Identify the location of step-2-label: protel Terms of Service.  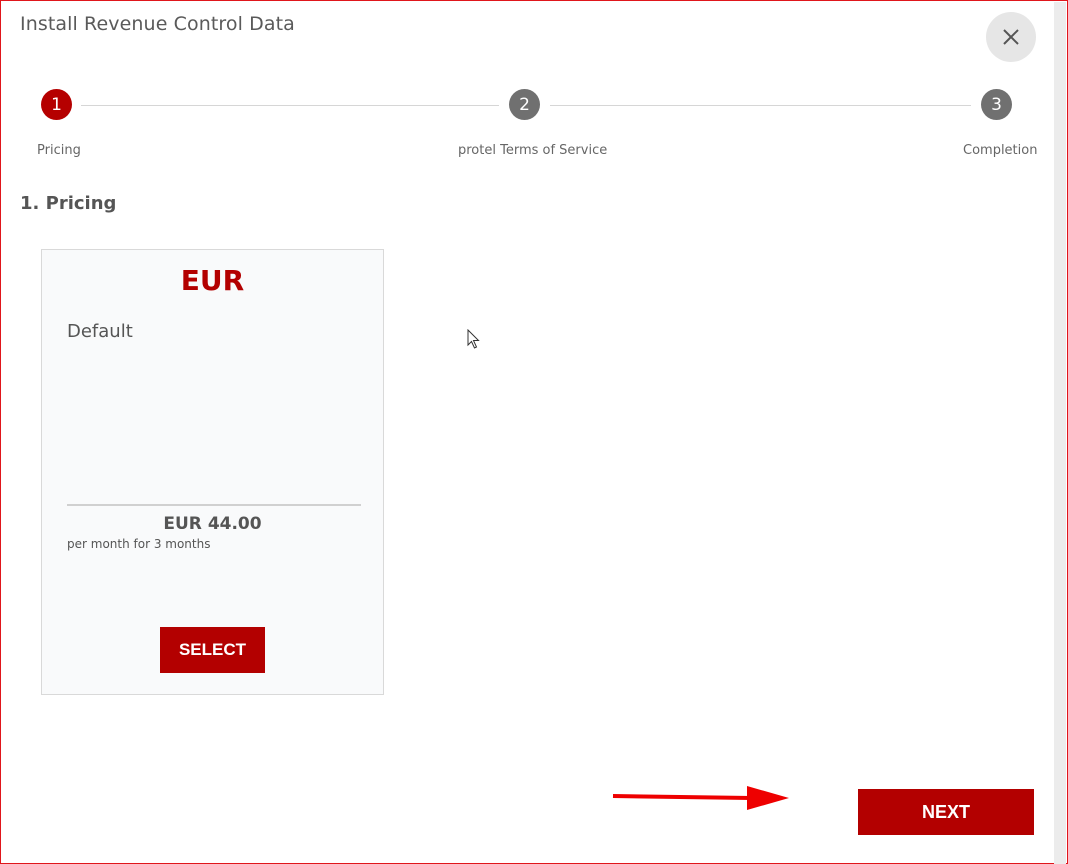
(533, 150).